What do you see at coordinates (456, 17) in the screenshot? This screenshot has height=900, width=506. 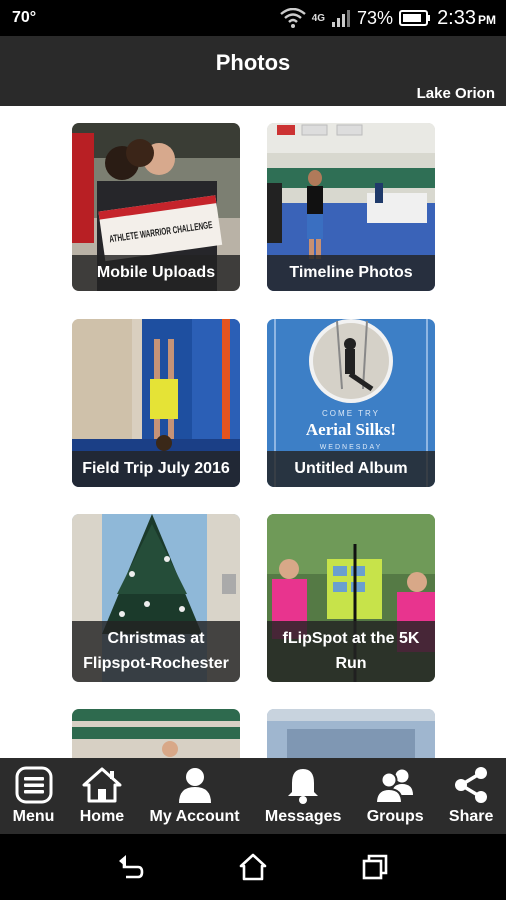 I see `clock-time: 2:33` at bounding box center [456, 17].